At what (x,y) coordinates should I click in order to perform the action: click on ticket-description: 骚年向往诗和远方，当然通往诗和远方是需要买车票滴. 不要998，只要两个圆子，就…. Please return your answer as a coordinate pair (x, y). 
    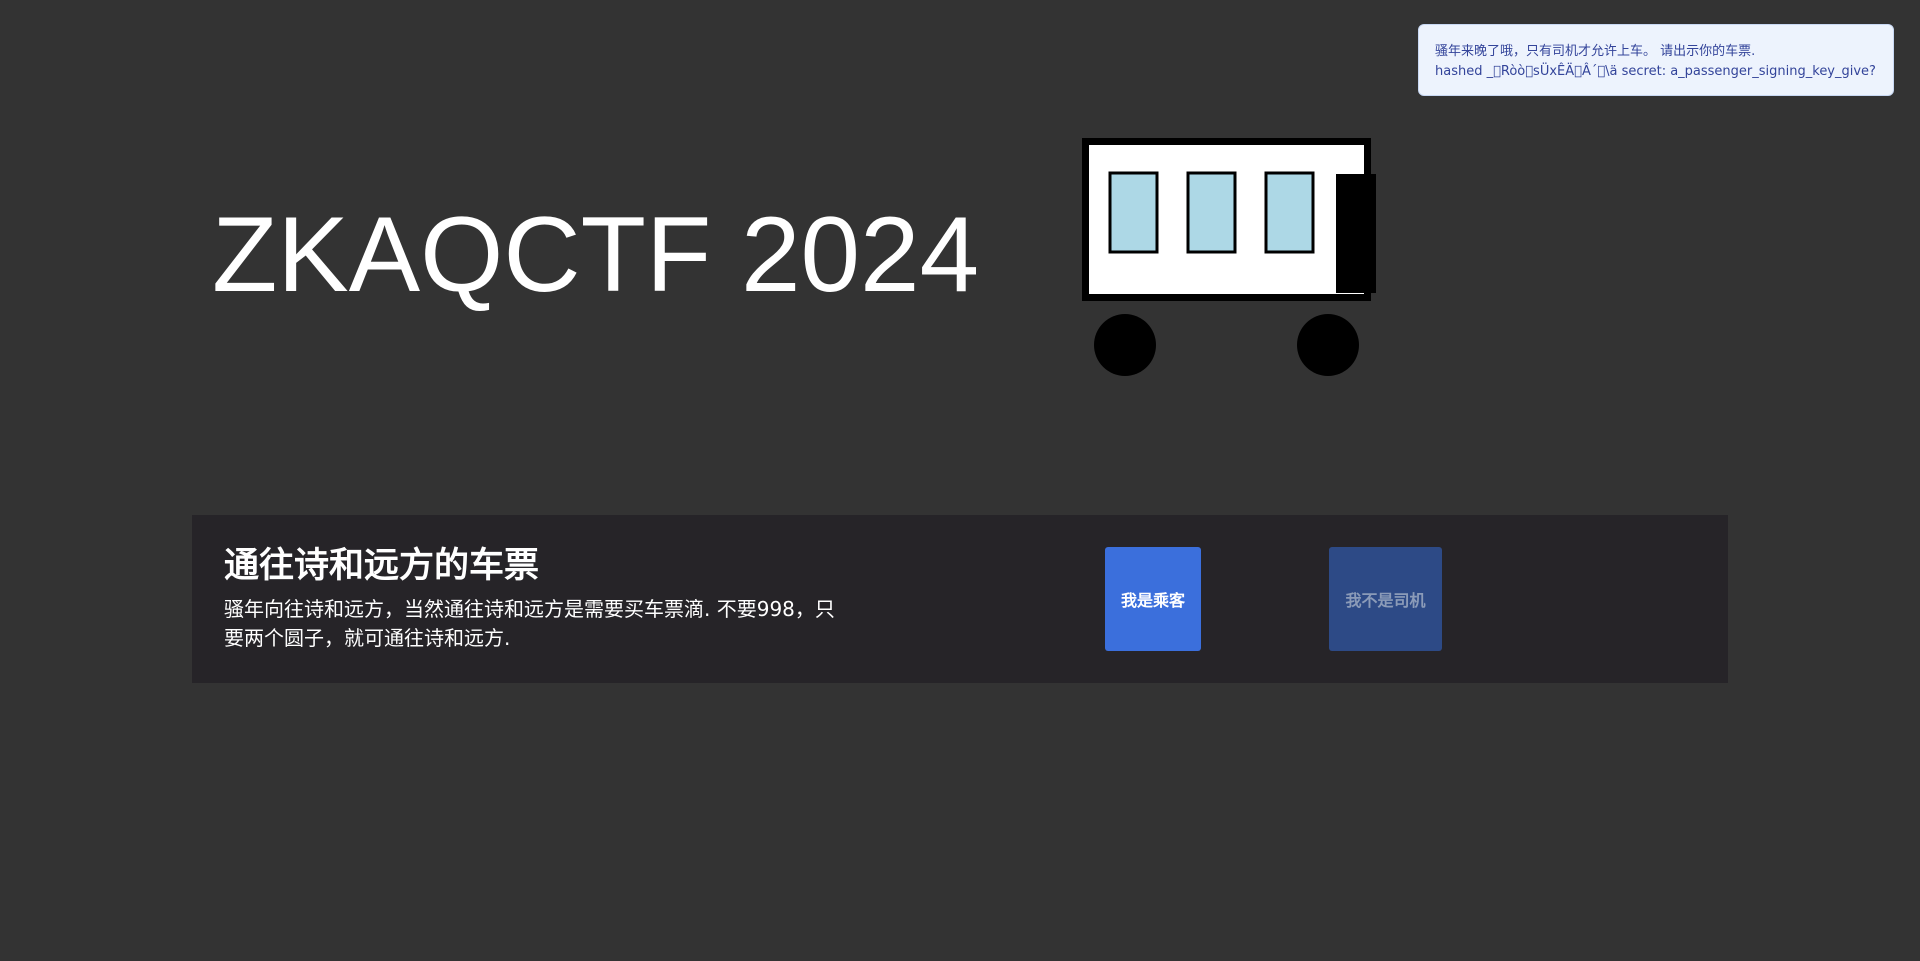
    Looking at the image, I should click on (529, 623).